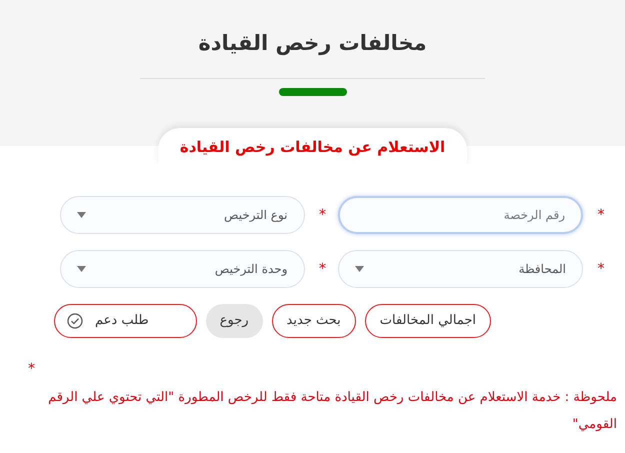  I want to click on action-button: بحث جديد, so click(314, 321).